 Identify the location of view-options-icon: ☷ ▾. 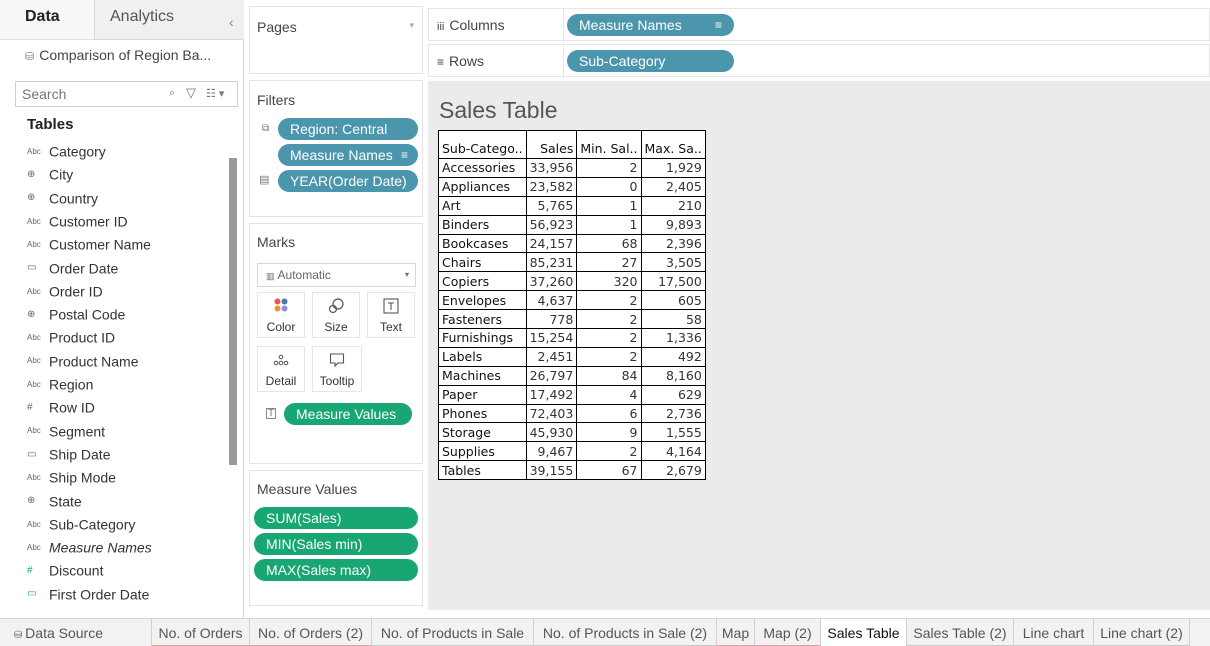
(215, 93).